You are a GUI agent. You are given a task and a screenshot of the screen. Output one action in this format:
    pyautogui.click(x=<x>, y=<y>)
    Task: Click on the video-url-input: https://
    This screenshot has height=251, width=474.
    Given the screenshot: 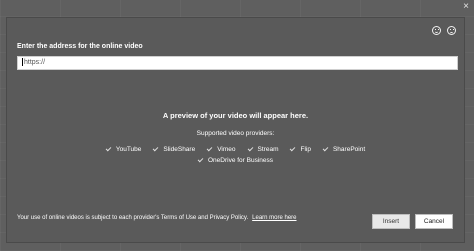 What is the action you would take?
    pyautogui.click(x=237, y=63)
    